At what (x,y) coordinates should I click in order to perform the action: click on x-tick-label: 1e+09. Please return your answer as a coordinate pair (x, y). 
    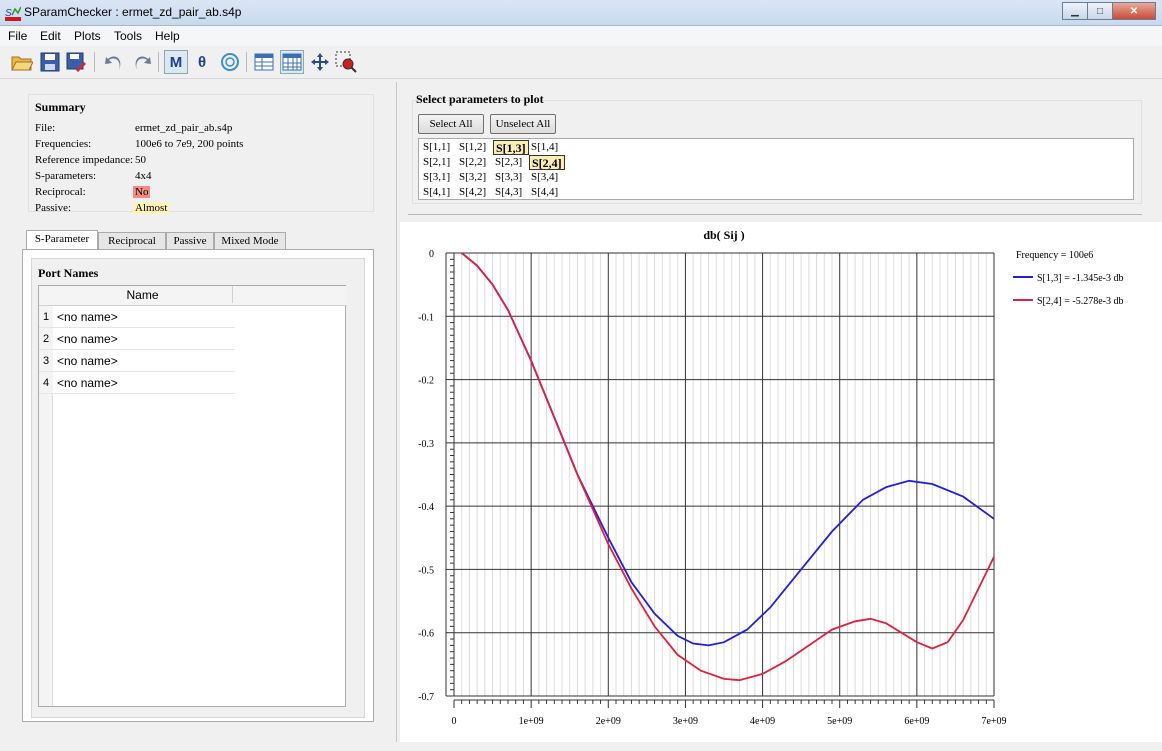
    Looking at the image, I should click on (531, 721).